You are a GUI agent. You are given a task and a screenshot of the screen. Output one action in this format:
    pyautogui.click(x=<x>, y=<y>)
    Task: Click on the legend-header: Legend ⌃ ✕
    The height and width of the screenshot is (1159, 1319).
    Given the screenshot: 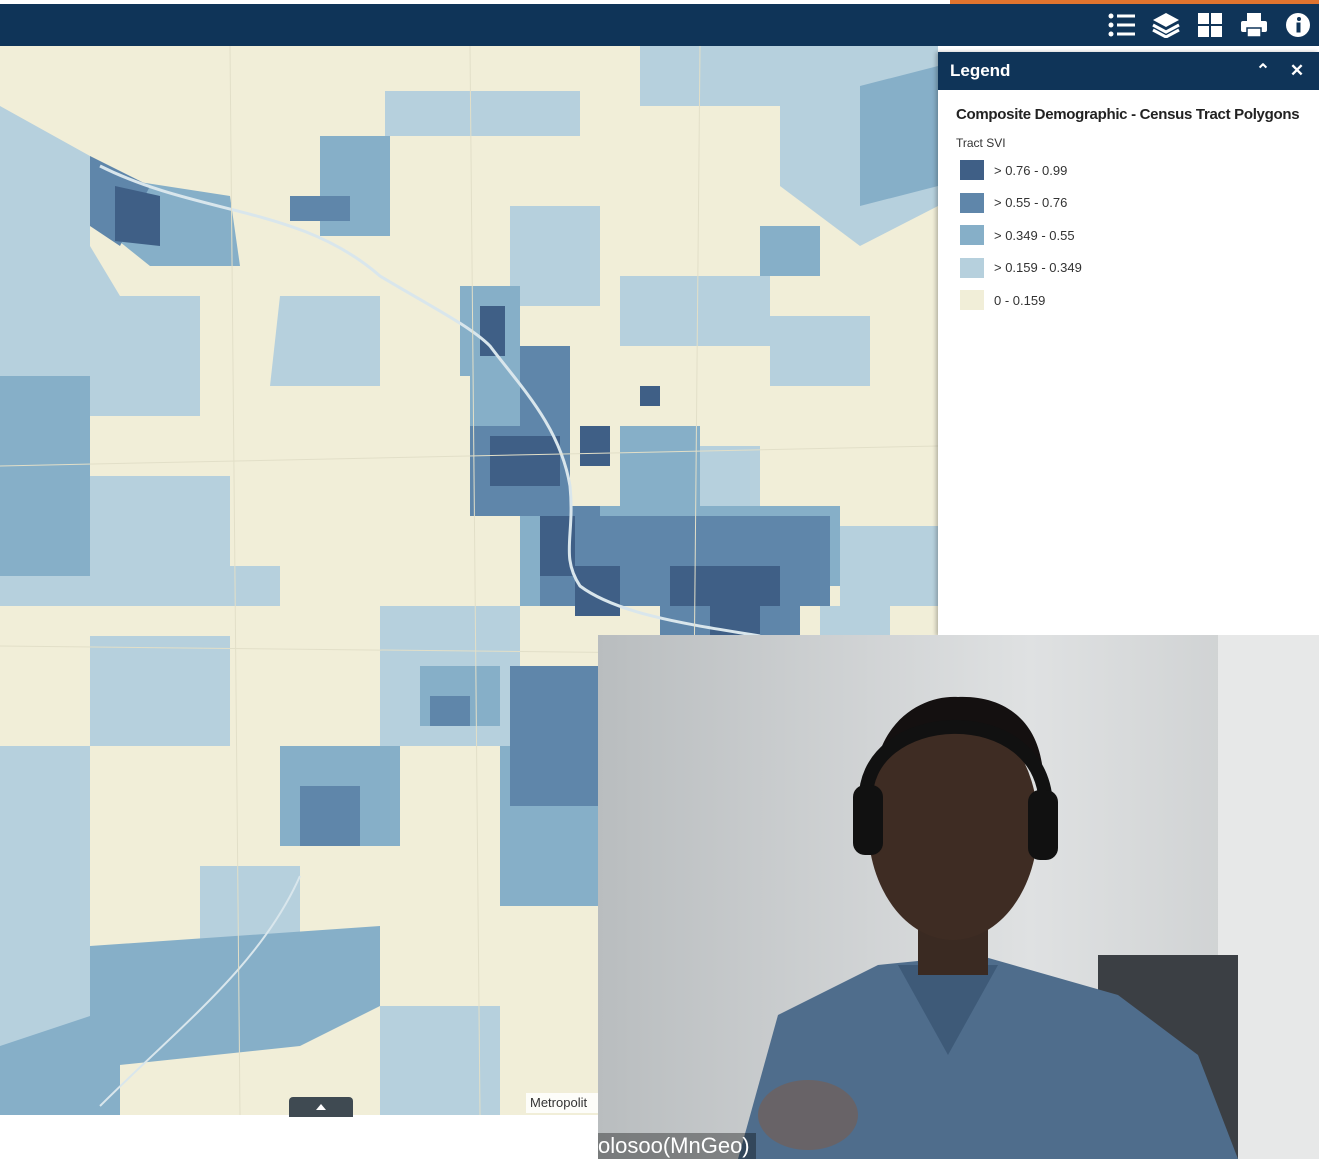 What is the action you would take?
    pyautogui.click(x=1128, y=71)
    